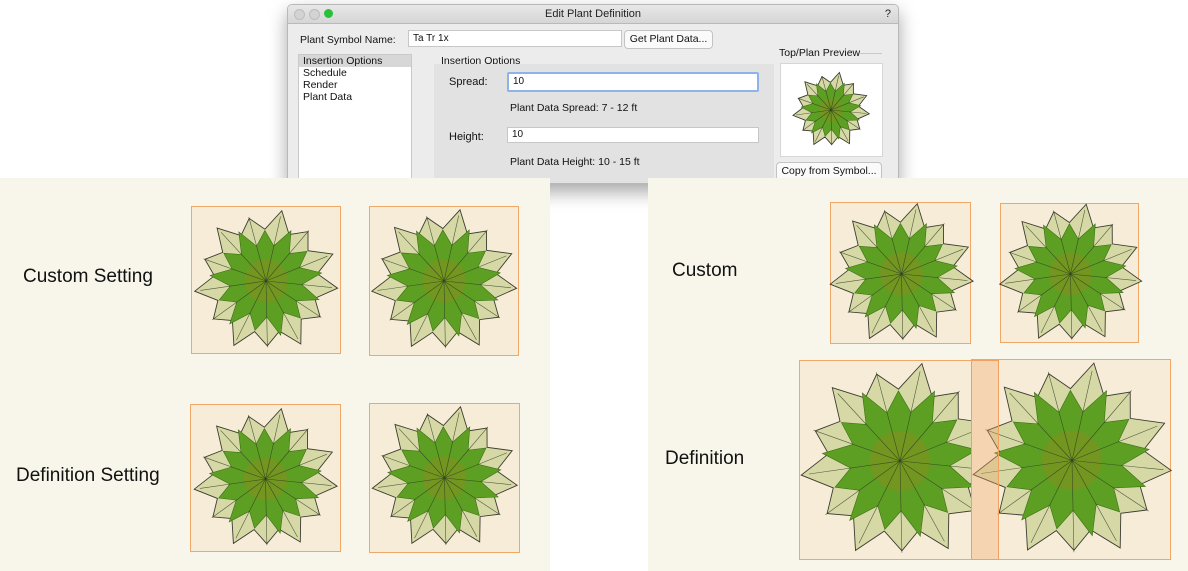 The image size is (1188, 571). Describe the element at coordinates (355, 73) in the screenshot. I see `category-item-schedule: Schedule` at that location.